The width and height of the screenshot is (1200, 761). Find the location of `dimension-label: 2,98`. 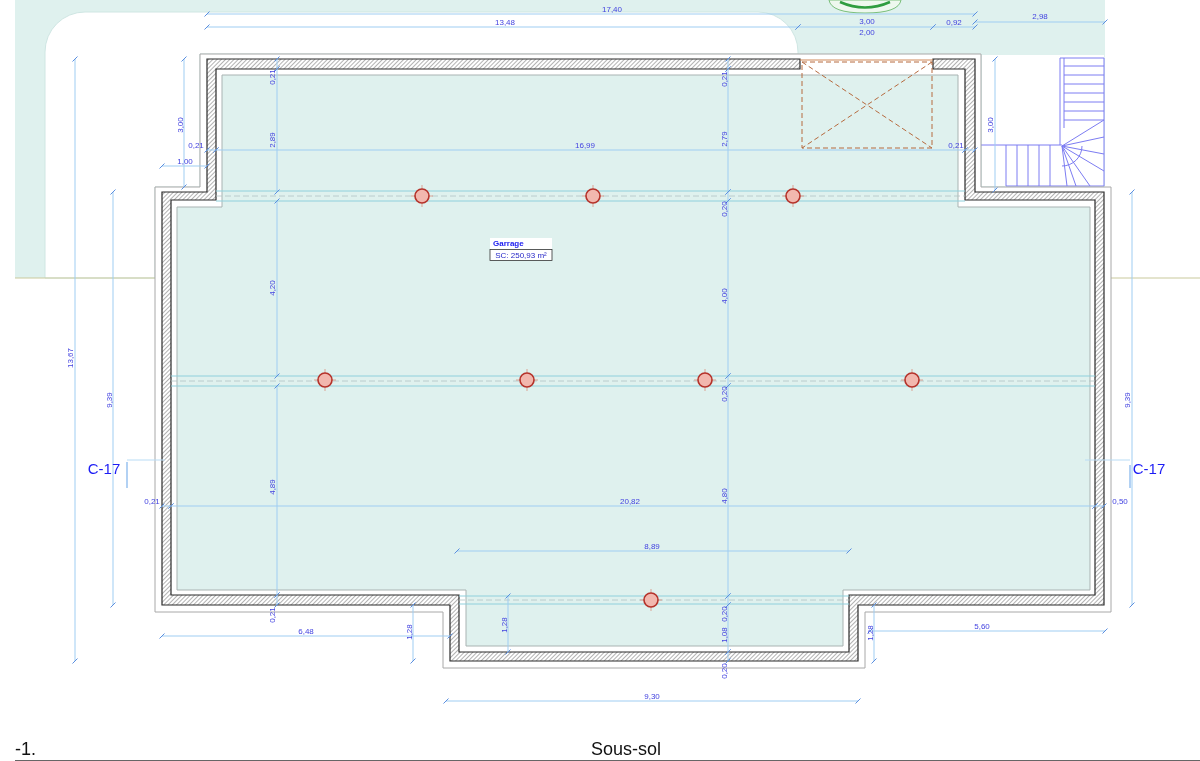

dimension-label: 2,98 is located at coordinates (1040, 16).